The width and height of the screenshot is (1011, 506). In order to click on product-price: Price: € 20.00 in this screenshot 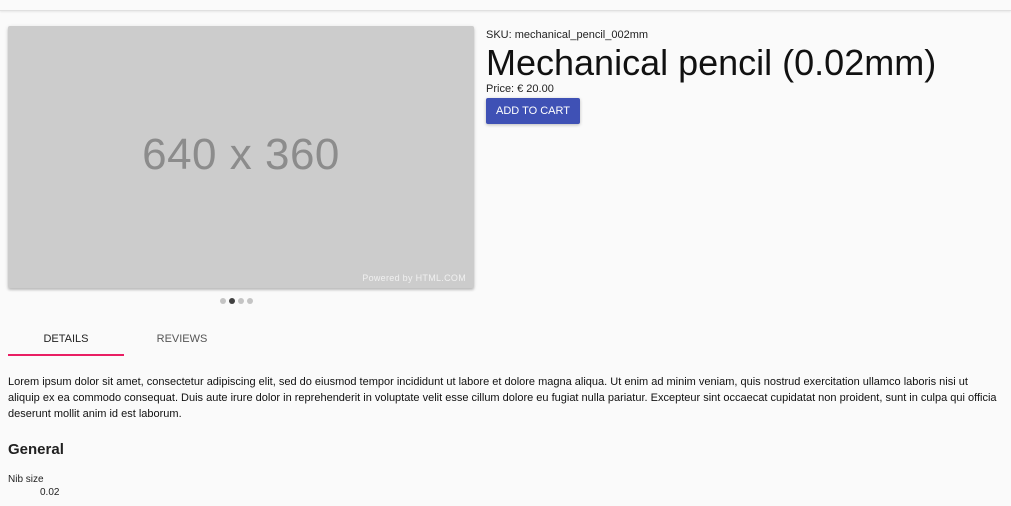, I will do `click(741, 89)`.